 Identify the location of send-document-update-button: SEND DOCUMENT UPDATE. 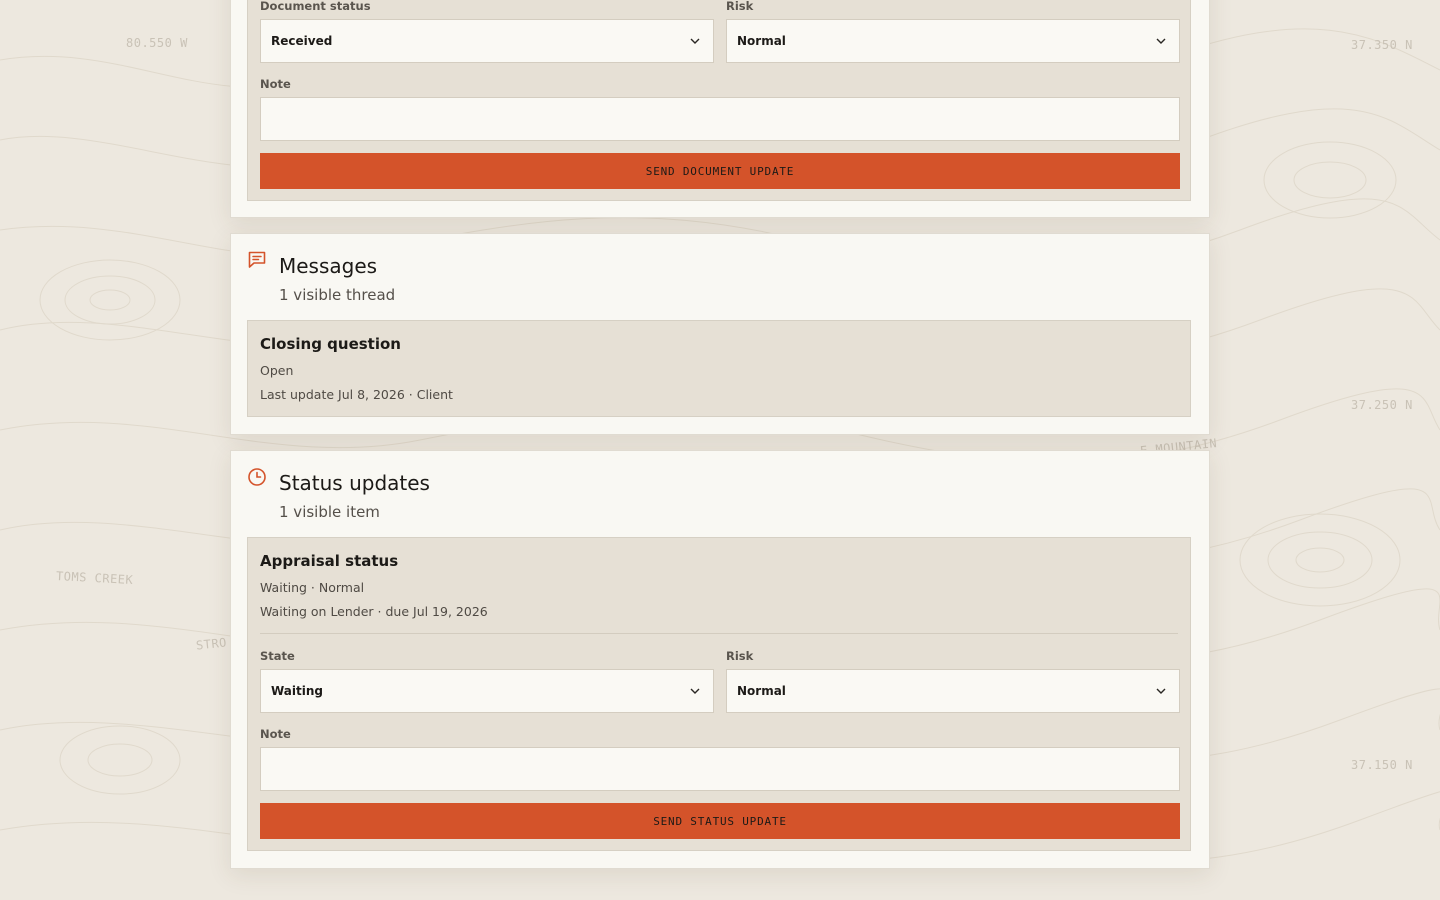
(720, 171).